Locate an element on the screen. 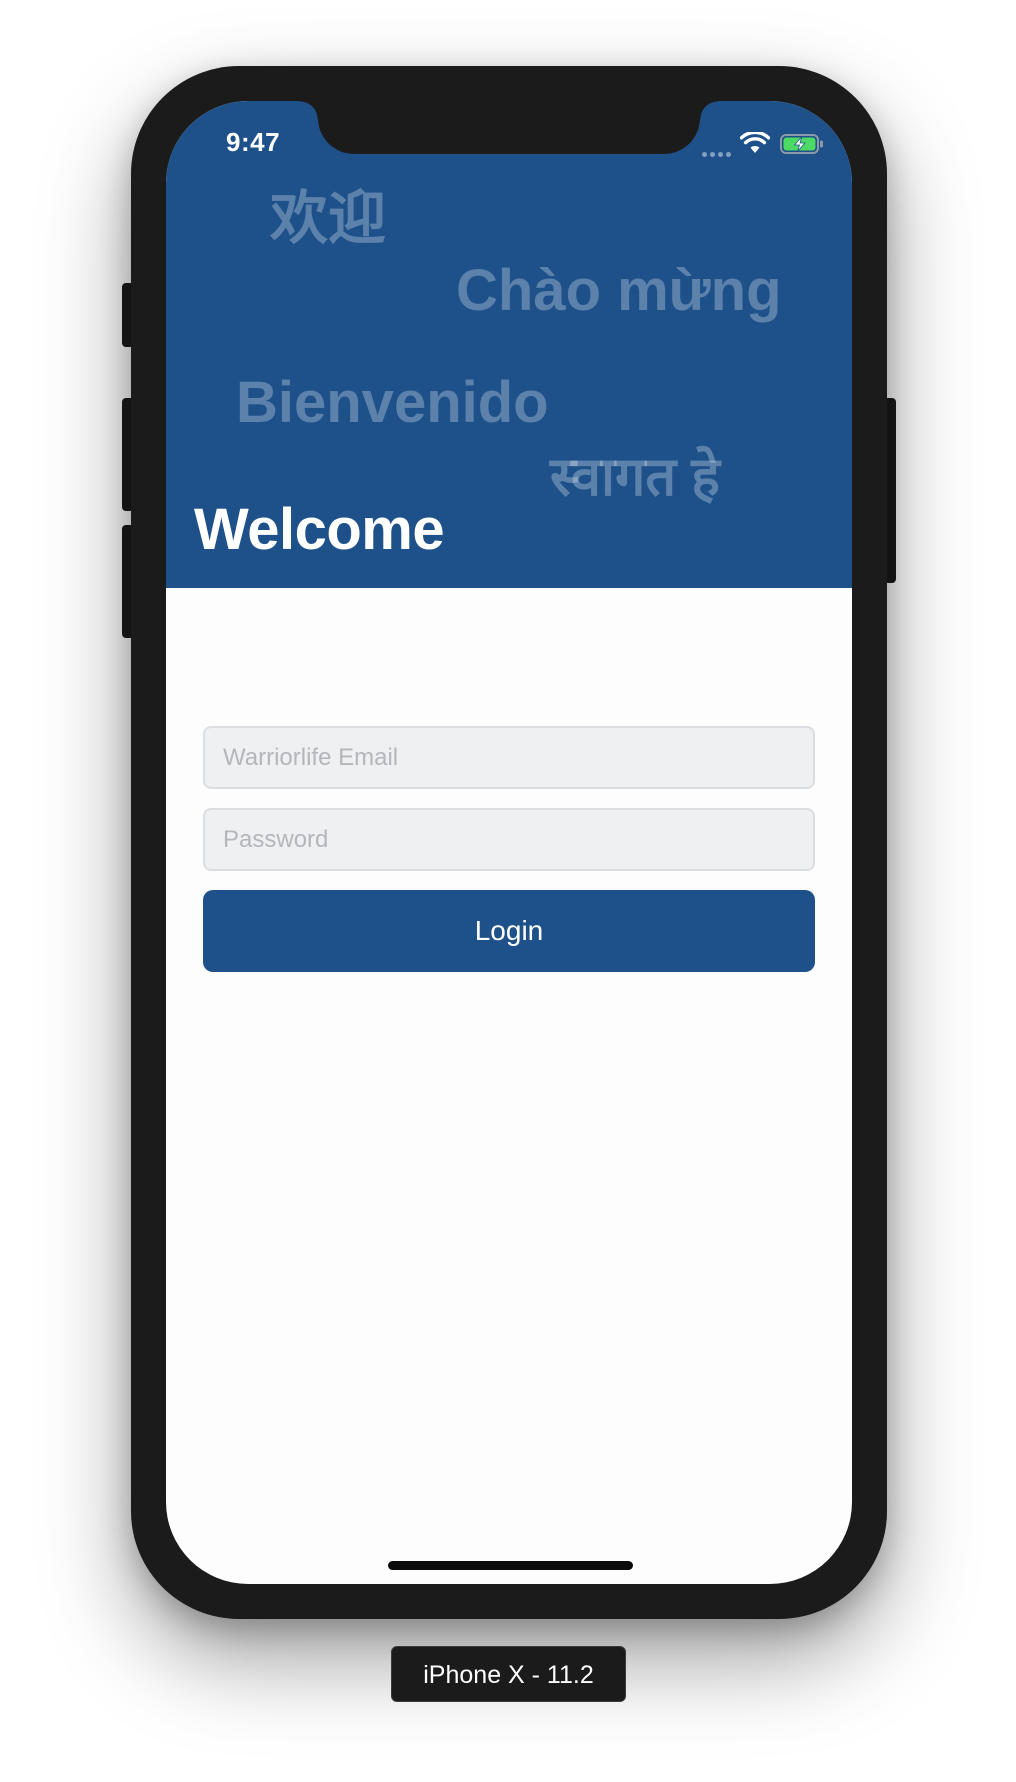 The height and width of the screenshot is (1782, 1016). email-field is located at coordinates (509, 757).